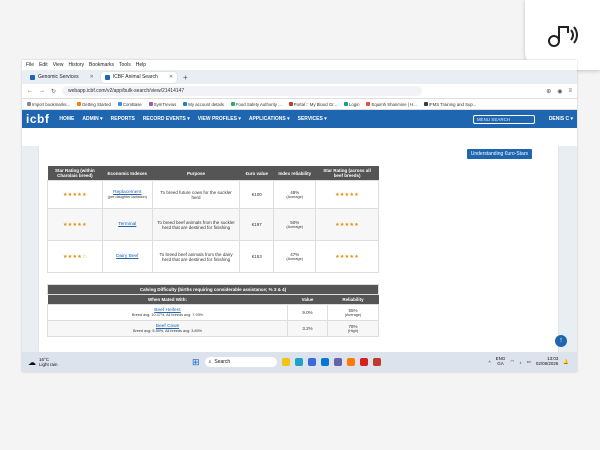 The width and height of the screenshot is (600, 450). I want to click on header-mated-with: When Mated With:, so click(167, 299).